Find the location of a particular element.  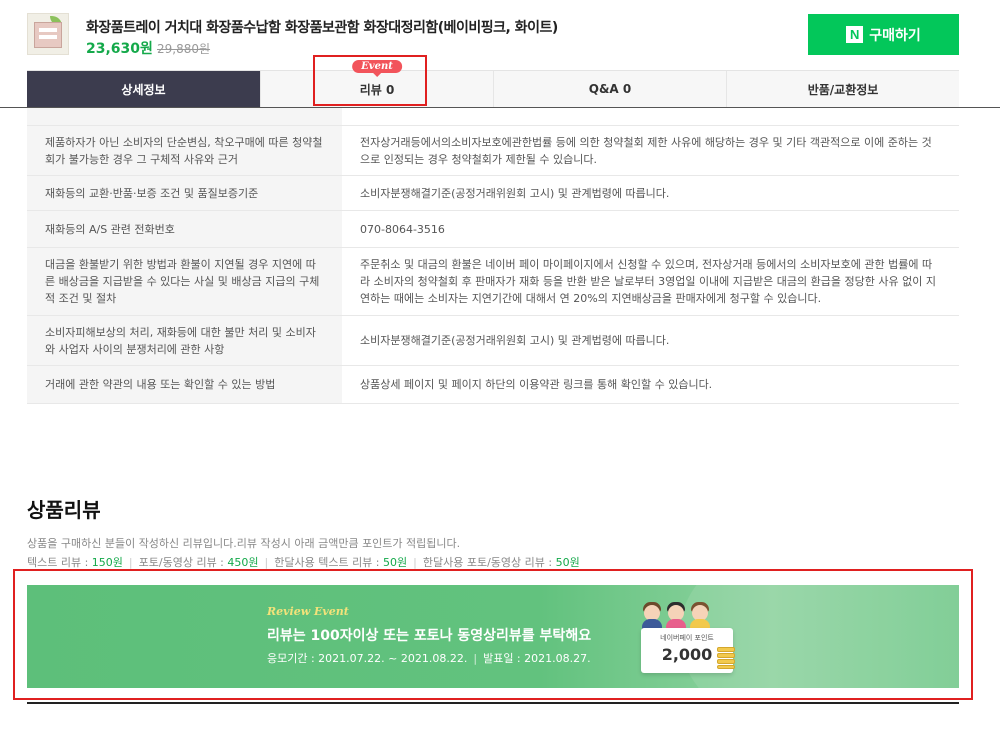

info-key: 거래에 관한 약관의 내용 또는 확인할 수 있는 방법 is located at coordinates (184, 384).